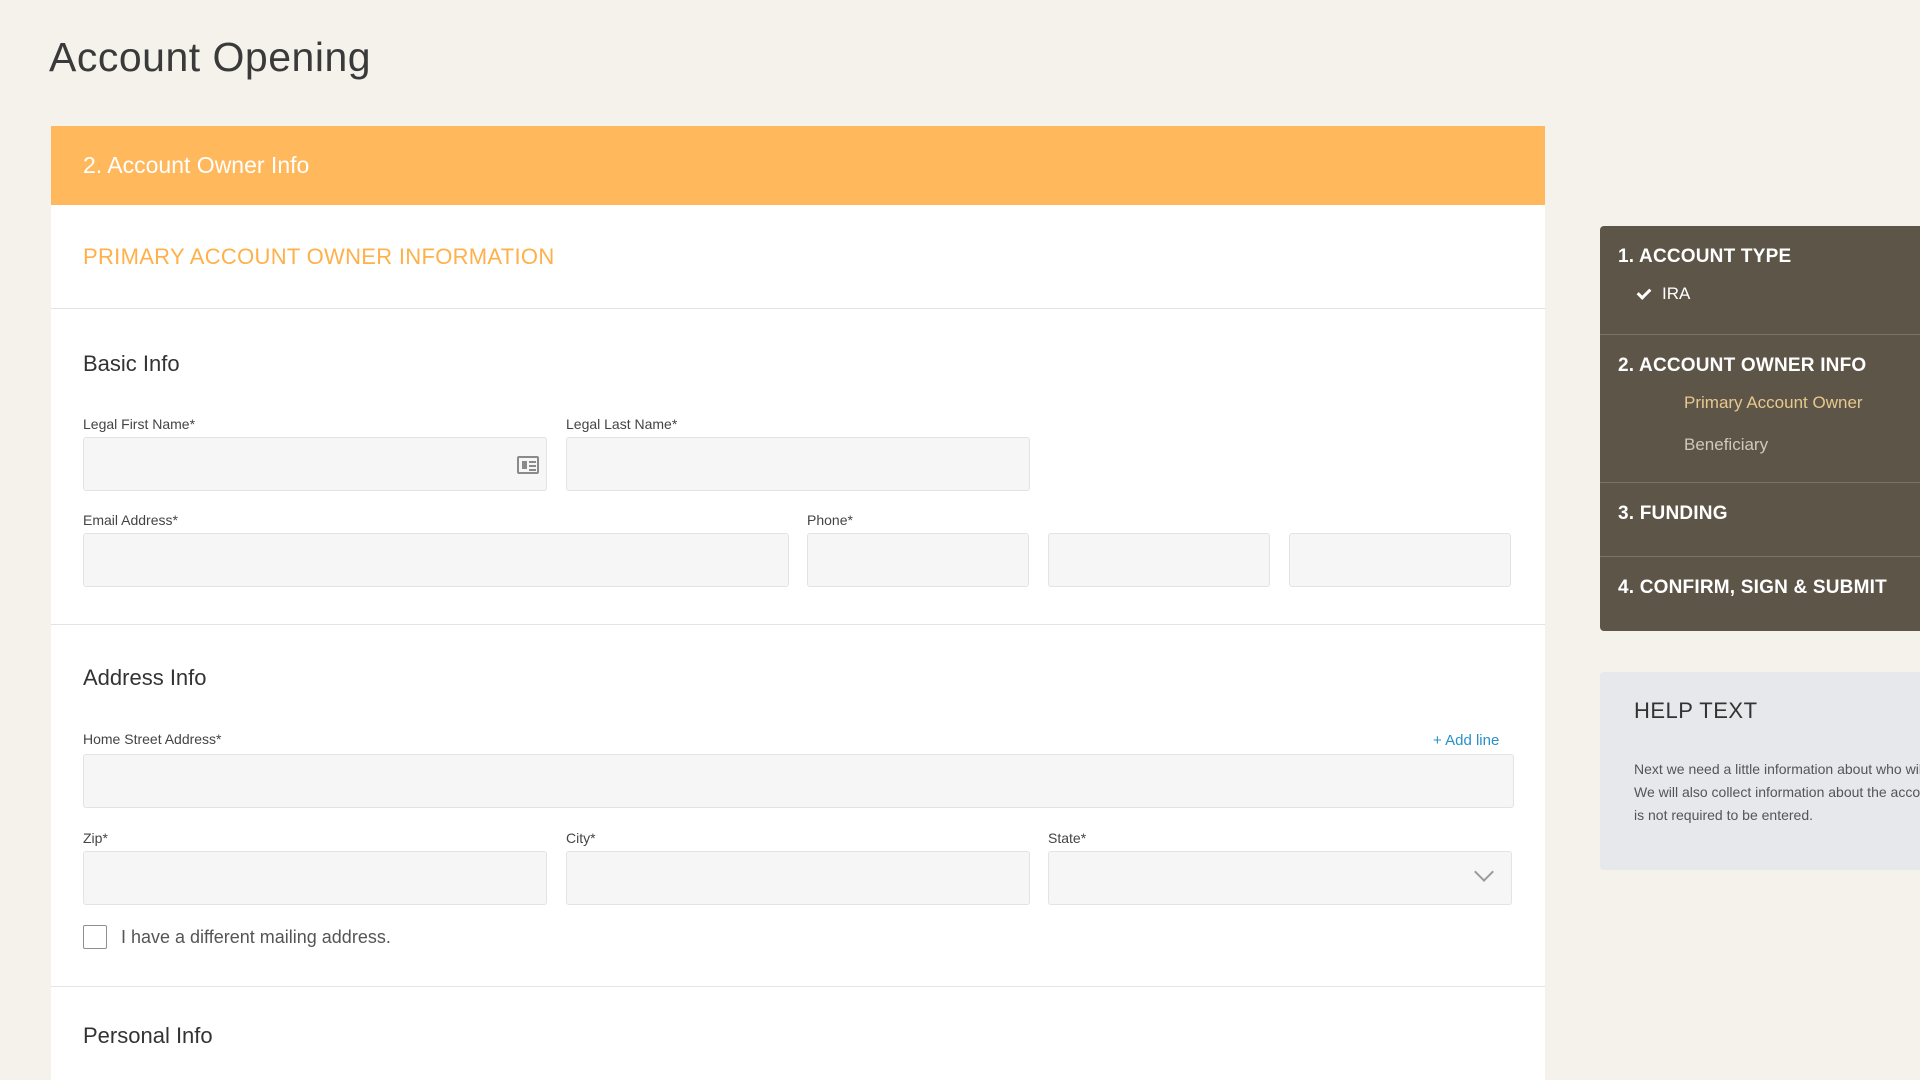 Image resolution: width=1920 pixels, height=1080 pixels. What do you see at coordinates (139, 424) in the screenshot?
I see `first-name-label: Legal First Name*` at bounding box center [139, 424].